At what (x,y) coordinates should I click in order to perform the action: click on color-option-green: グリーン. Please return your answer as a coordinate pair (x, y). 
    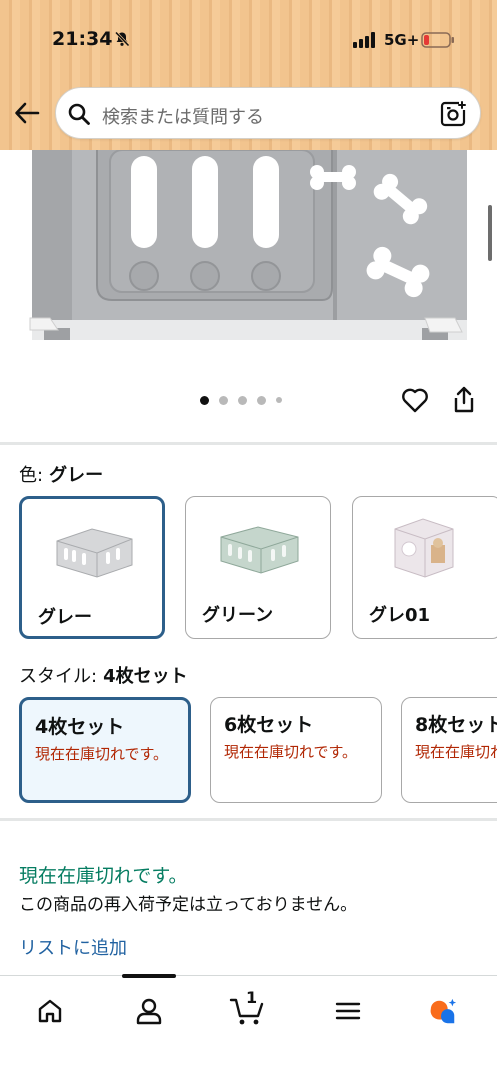
    Looking at the image, I should click on (258, 567).